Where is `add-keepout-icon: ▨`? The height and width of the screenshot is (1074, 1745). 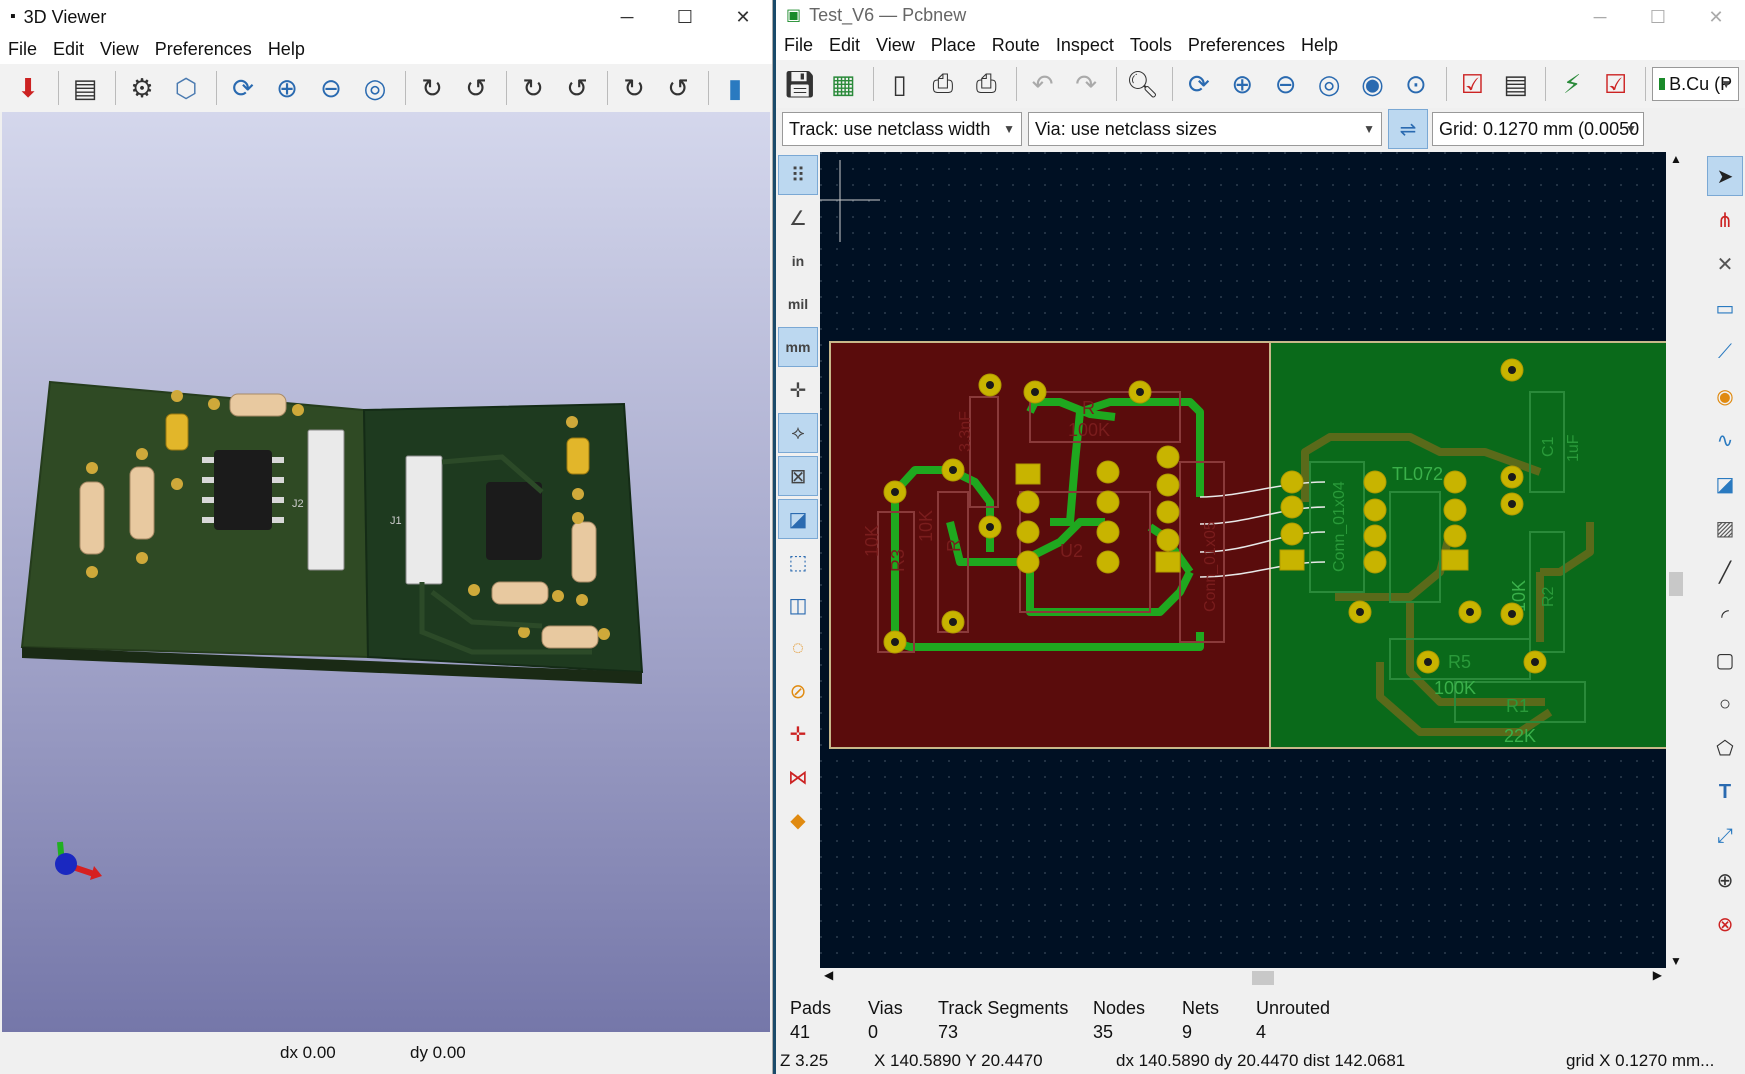 add-keepout-icon: ▨ is located at coordinates (1725, 528).